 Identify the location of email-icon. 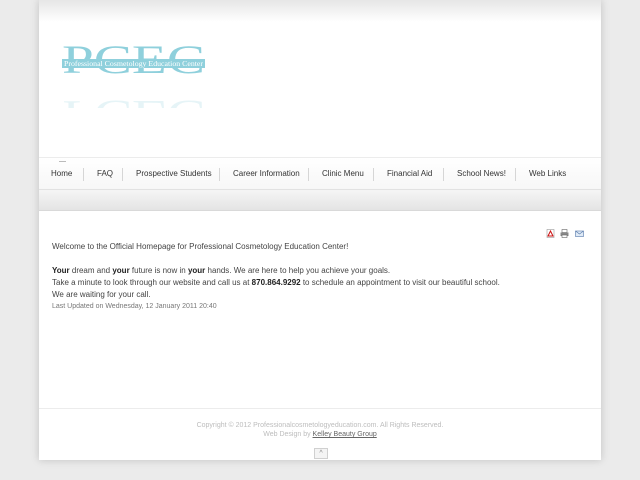
(579, 233).